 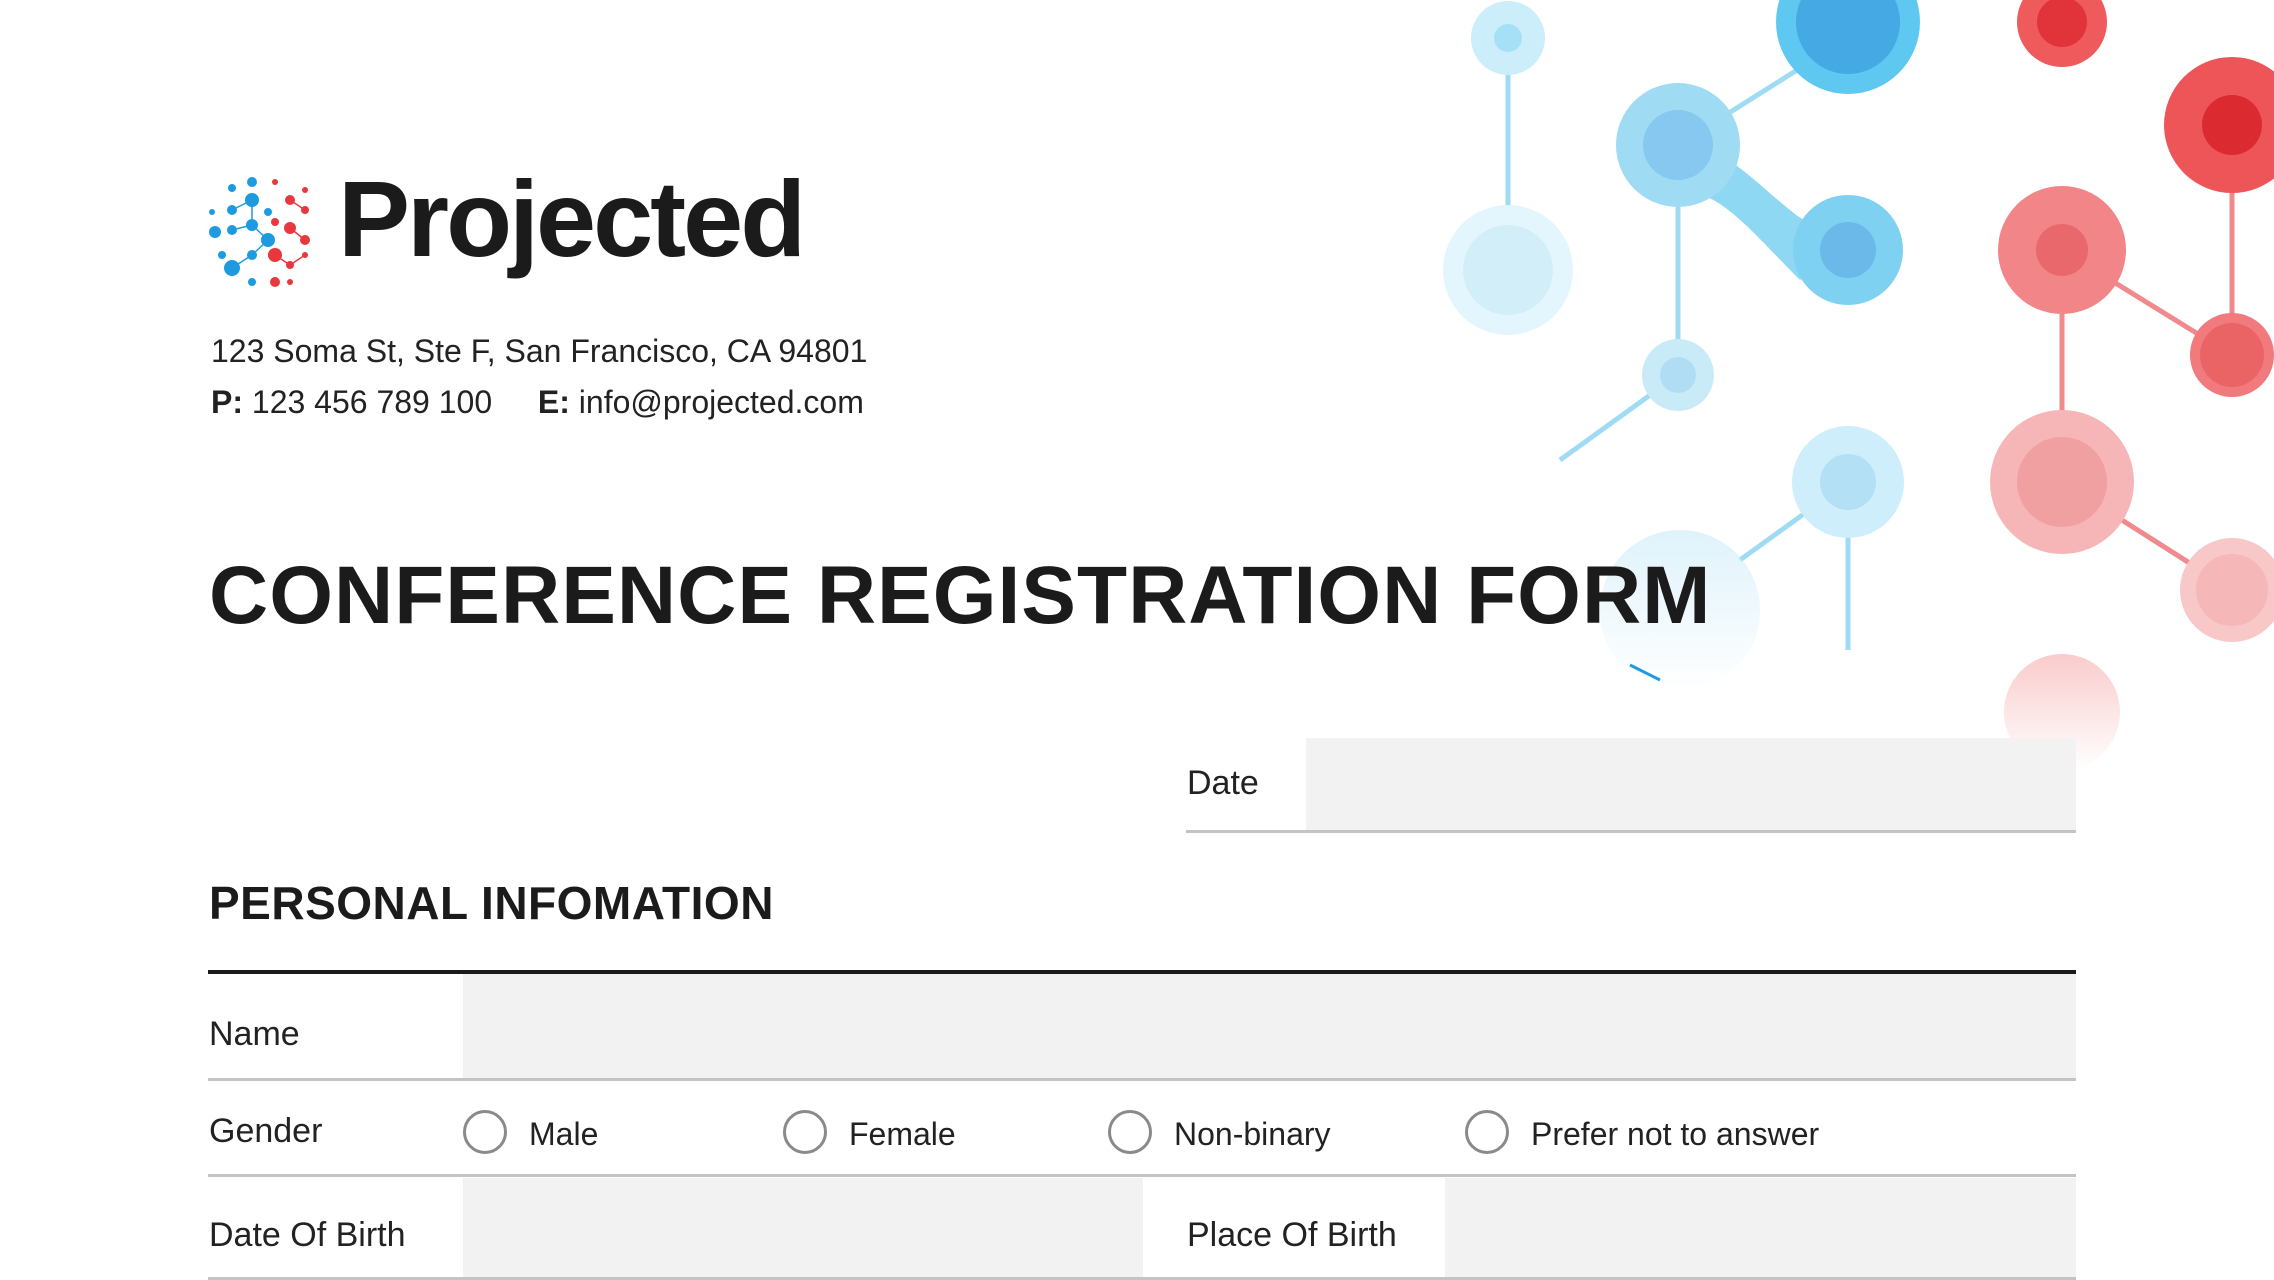 I want to click on gender-rule, so click(x=1142, y=1175).